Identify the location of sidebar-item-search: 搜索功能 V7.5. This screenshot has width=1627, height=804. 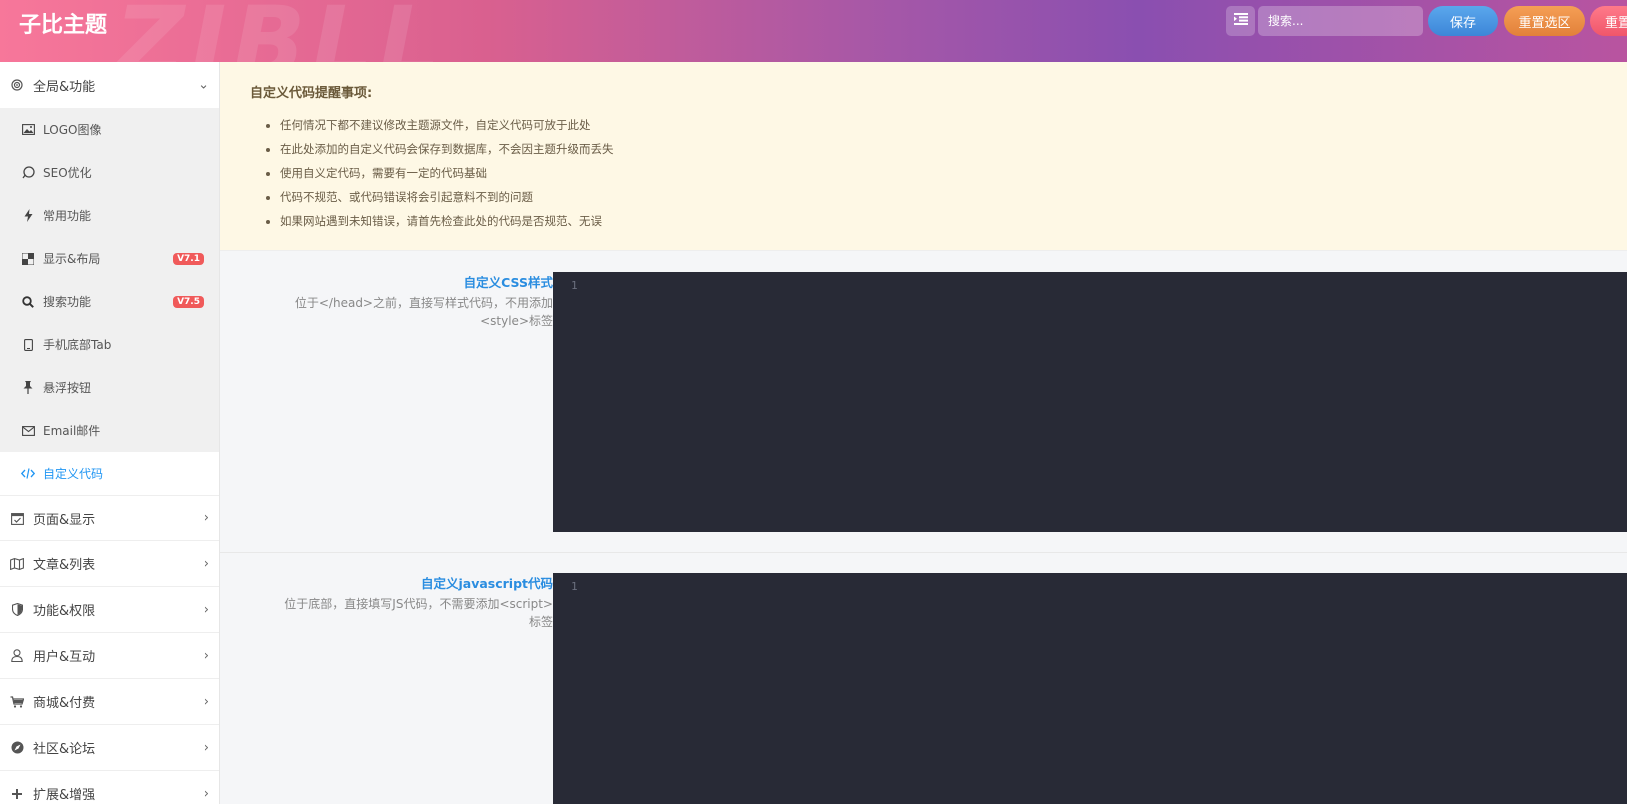
(109, 301).